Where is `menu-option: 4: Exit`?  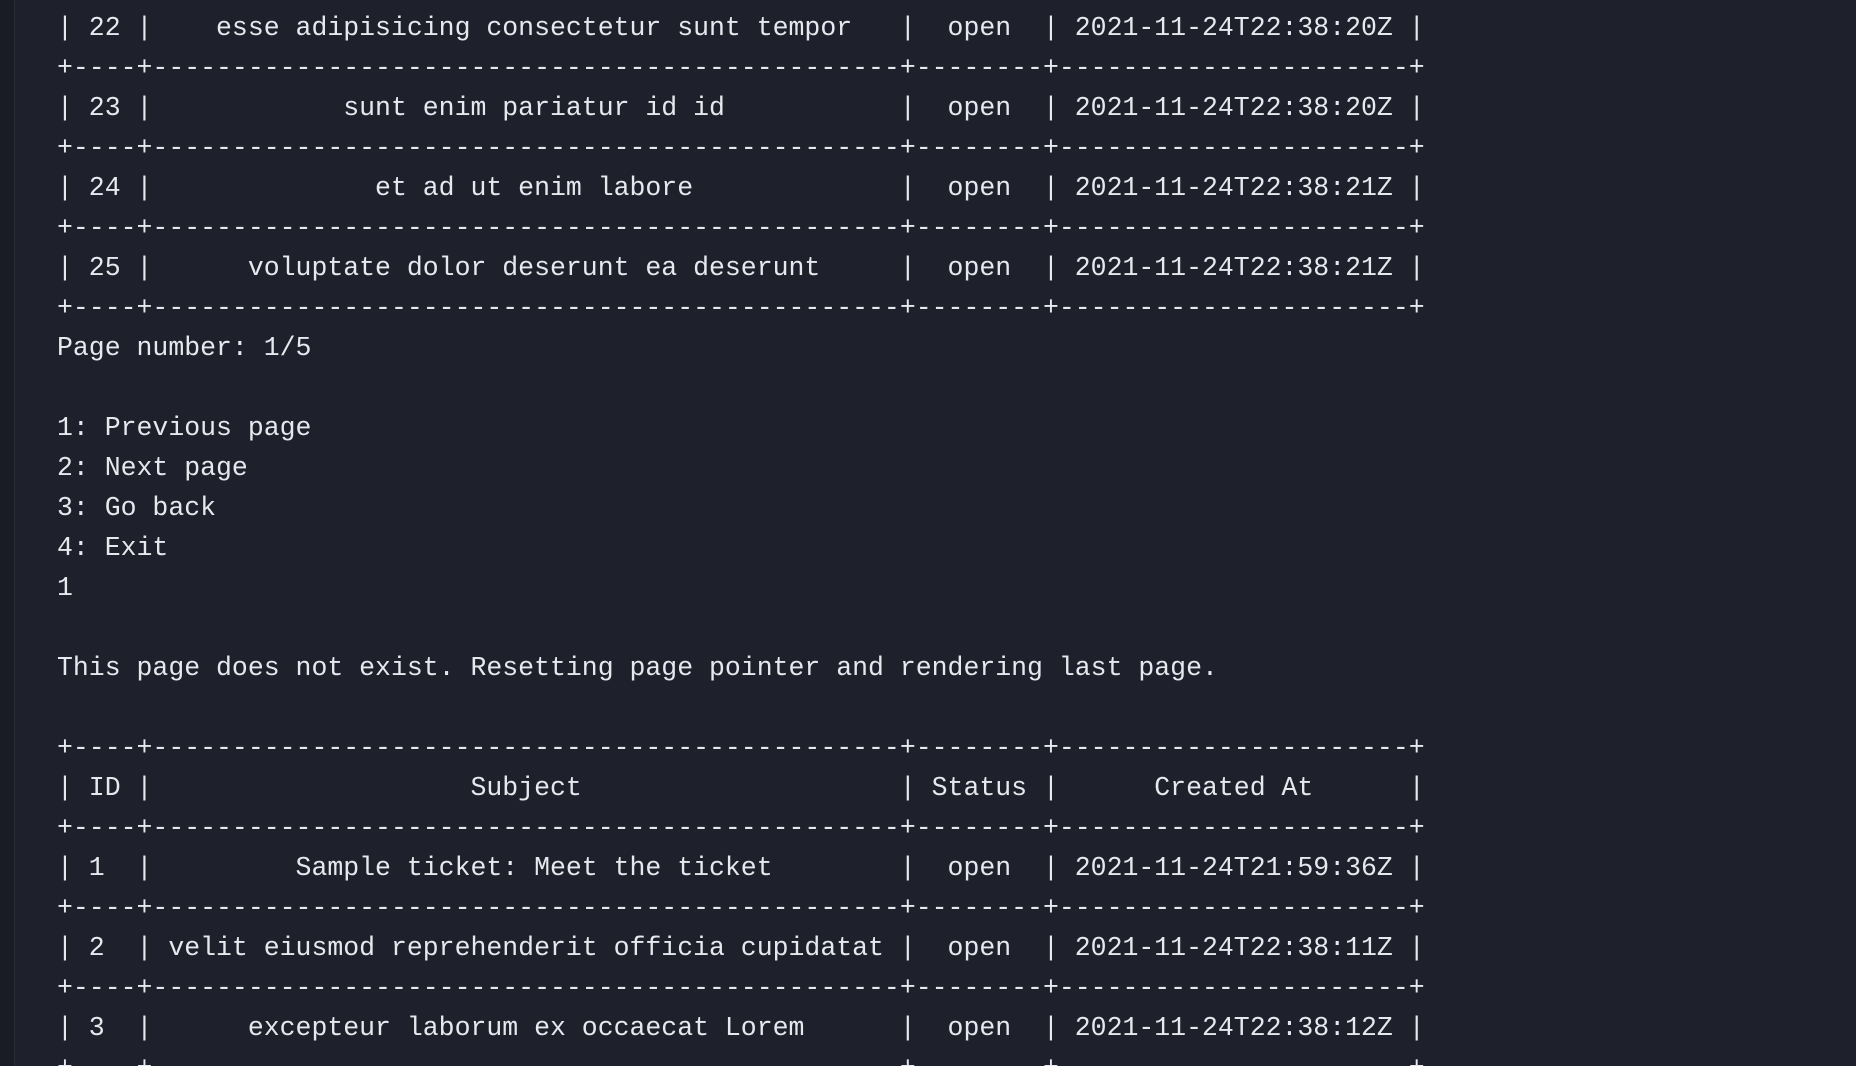
menu-option: 4: Exit is located at coordinates (113, 548).